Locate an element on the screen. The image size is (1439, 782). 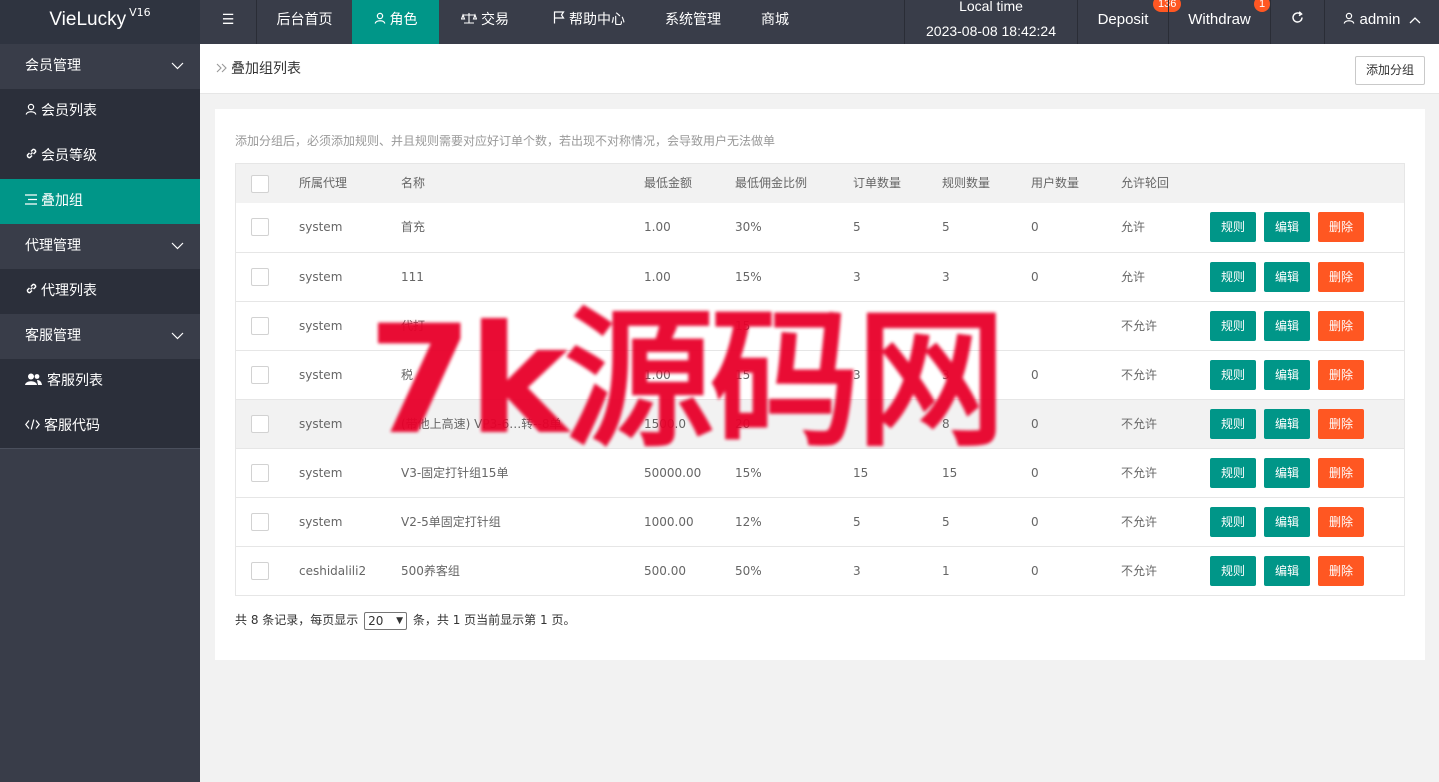
table-row: system 首充 1.00 30% 5 5 0 允许 规则 编辑 删除 is located at coordinates (820, 227).